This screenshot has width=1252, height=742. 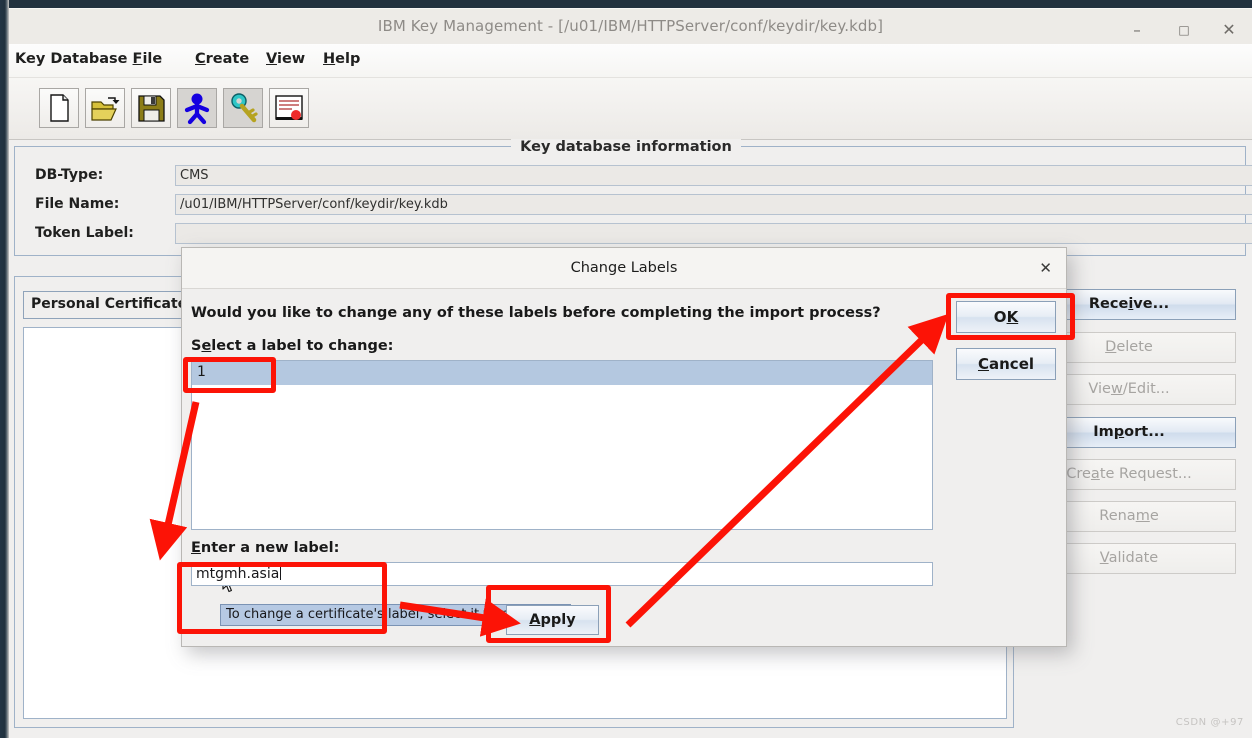 What do you see at coordinates (983, 364) in the screenshot?
I see `btn-mnemonic: C` at bounding box center [983, 364].